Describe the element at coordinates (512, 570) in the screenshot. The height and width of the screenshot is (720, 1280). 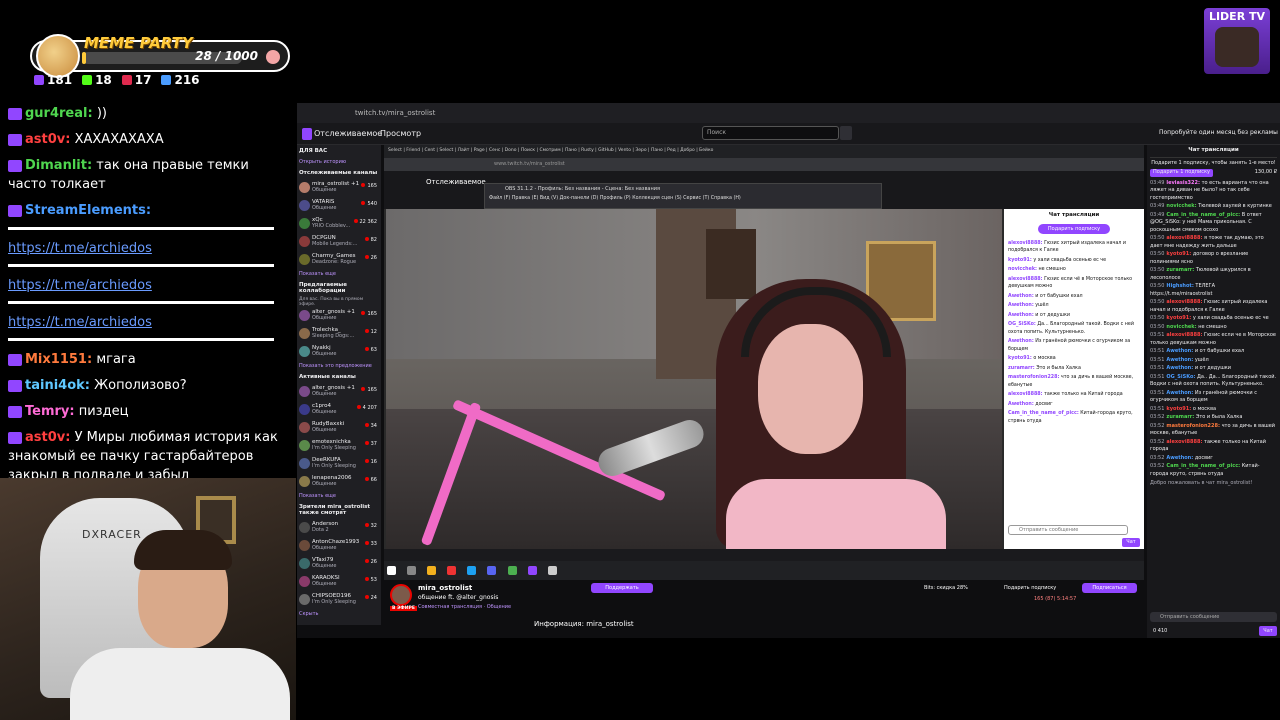
I see `chrome-icon` at that location.